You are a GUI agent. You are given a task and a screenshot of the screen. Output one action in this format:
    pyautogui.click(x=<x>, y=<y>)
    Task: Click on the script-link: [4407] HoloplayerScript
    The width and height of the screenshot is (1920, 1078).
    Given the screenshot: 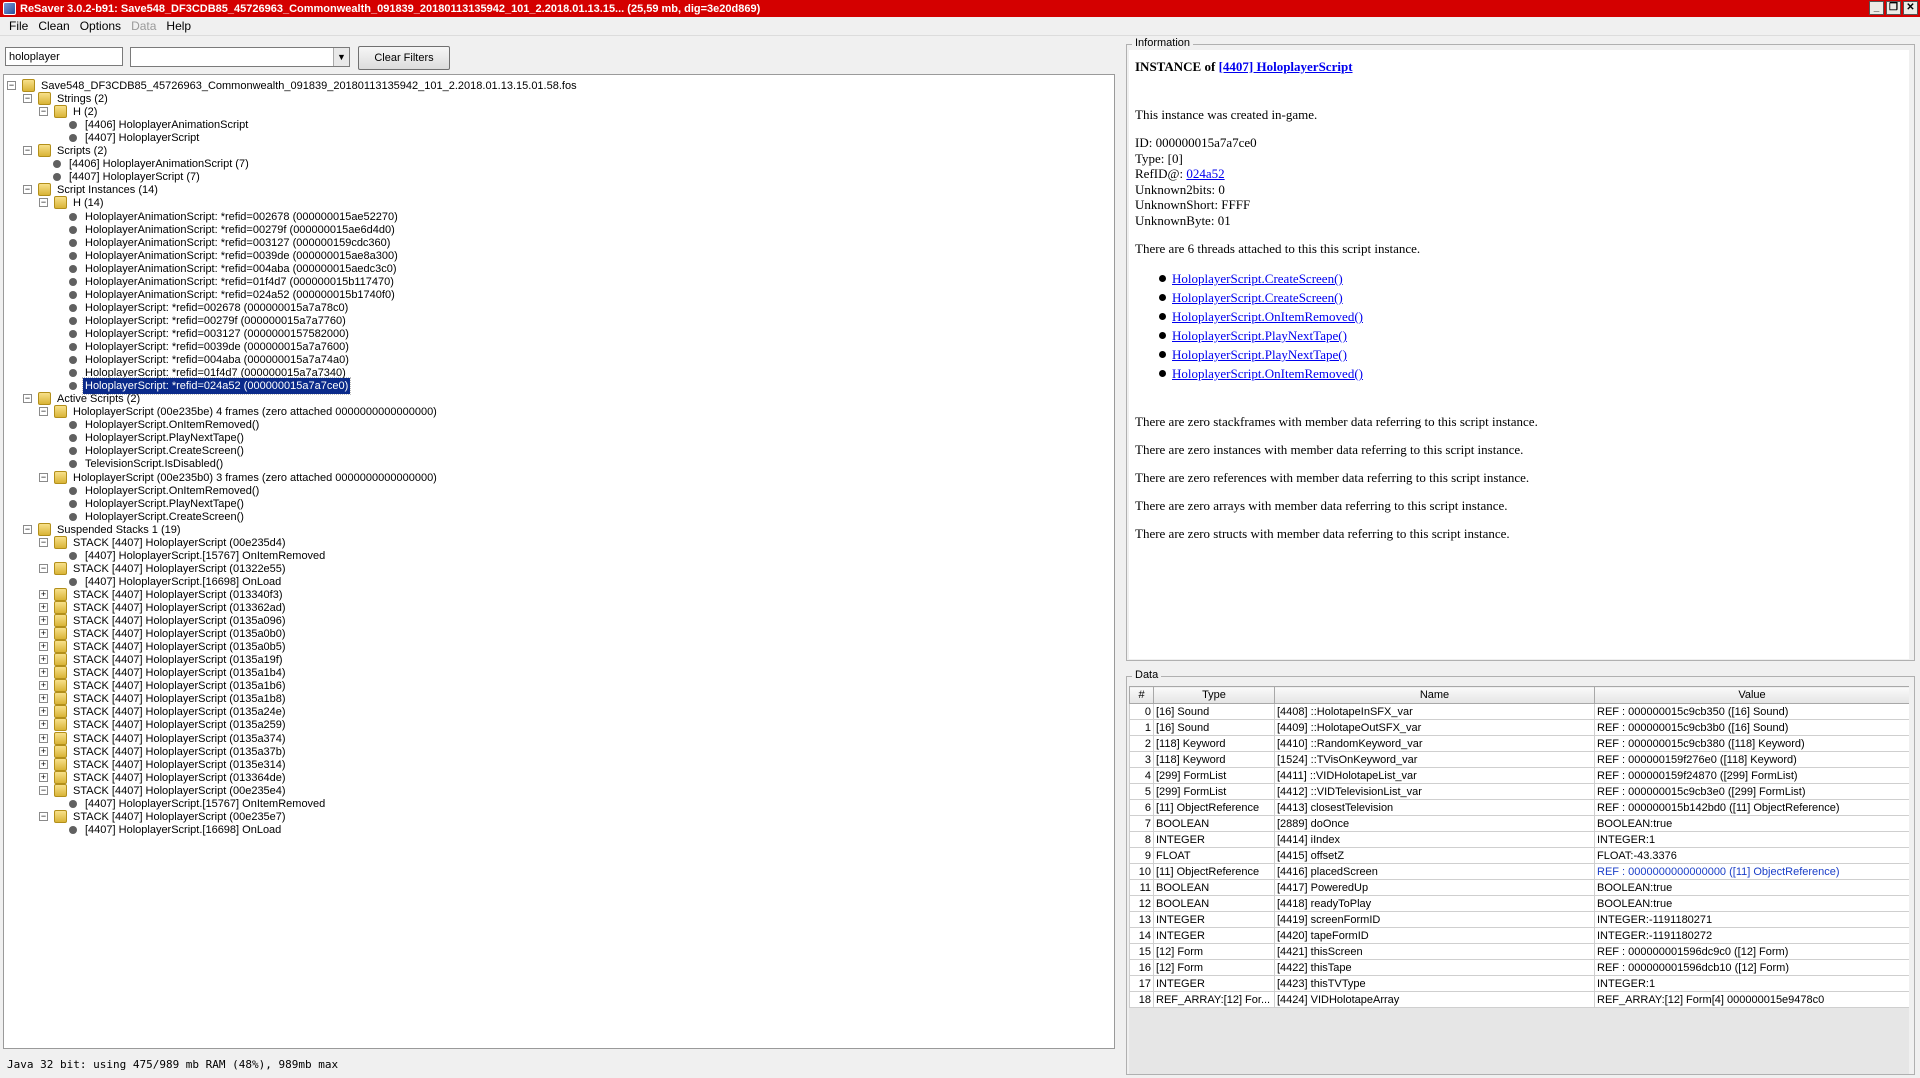 What is the action you would take?
    pyautogui.click(x=1286, y=66)
    